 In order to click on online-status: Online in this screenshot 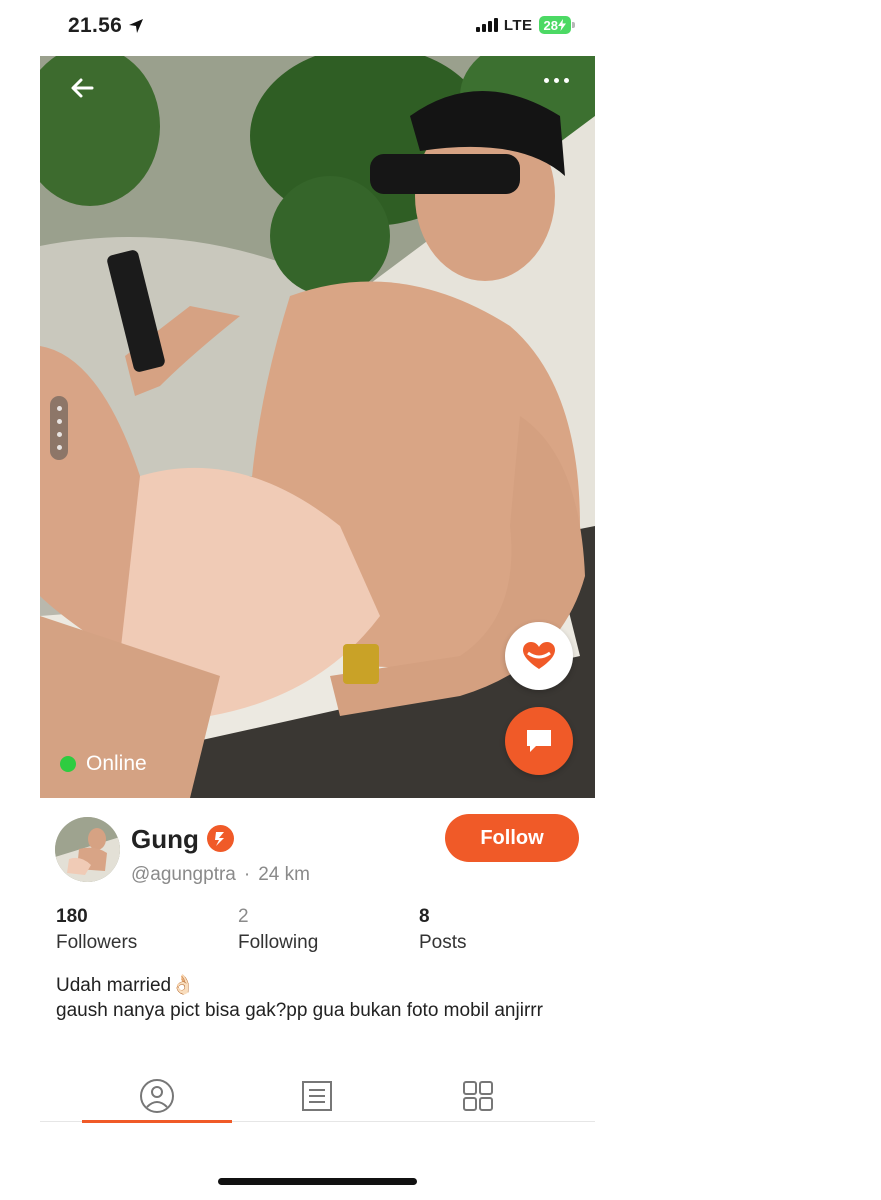, I will do `click(103, 764)`.